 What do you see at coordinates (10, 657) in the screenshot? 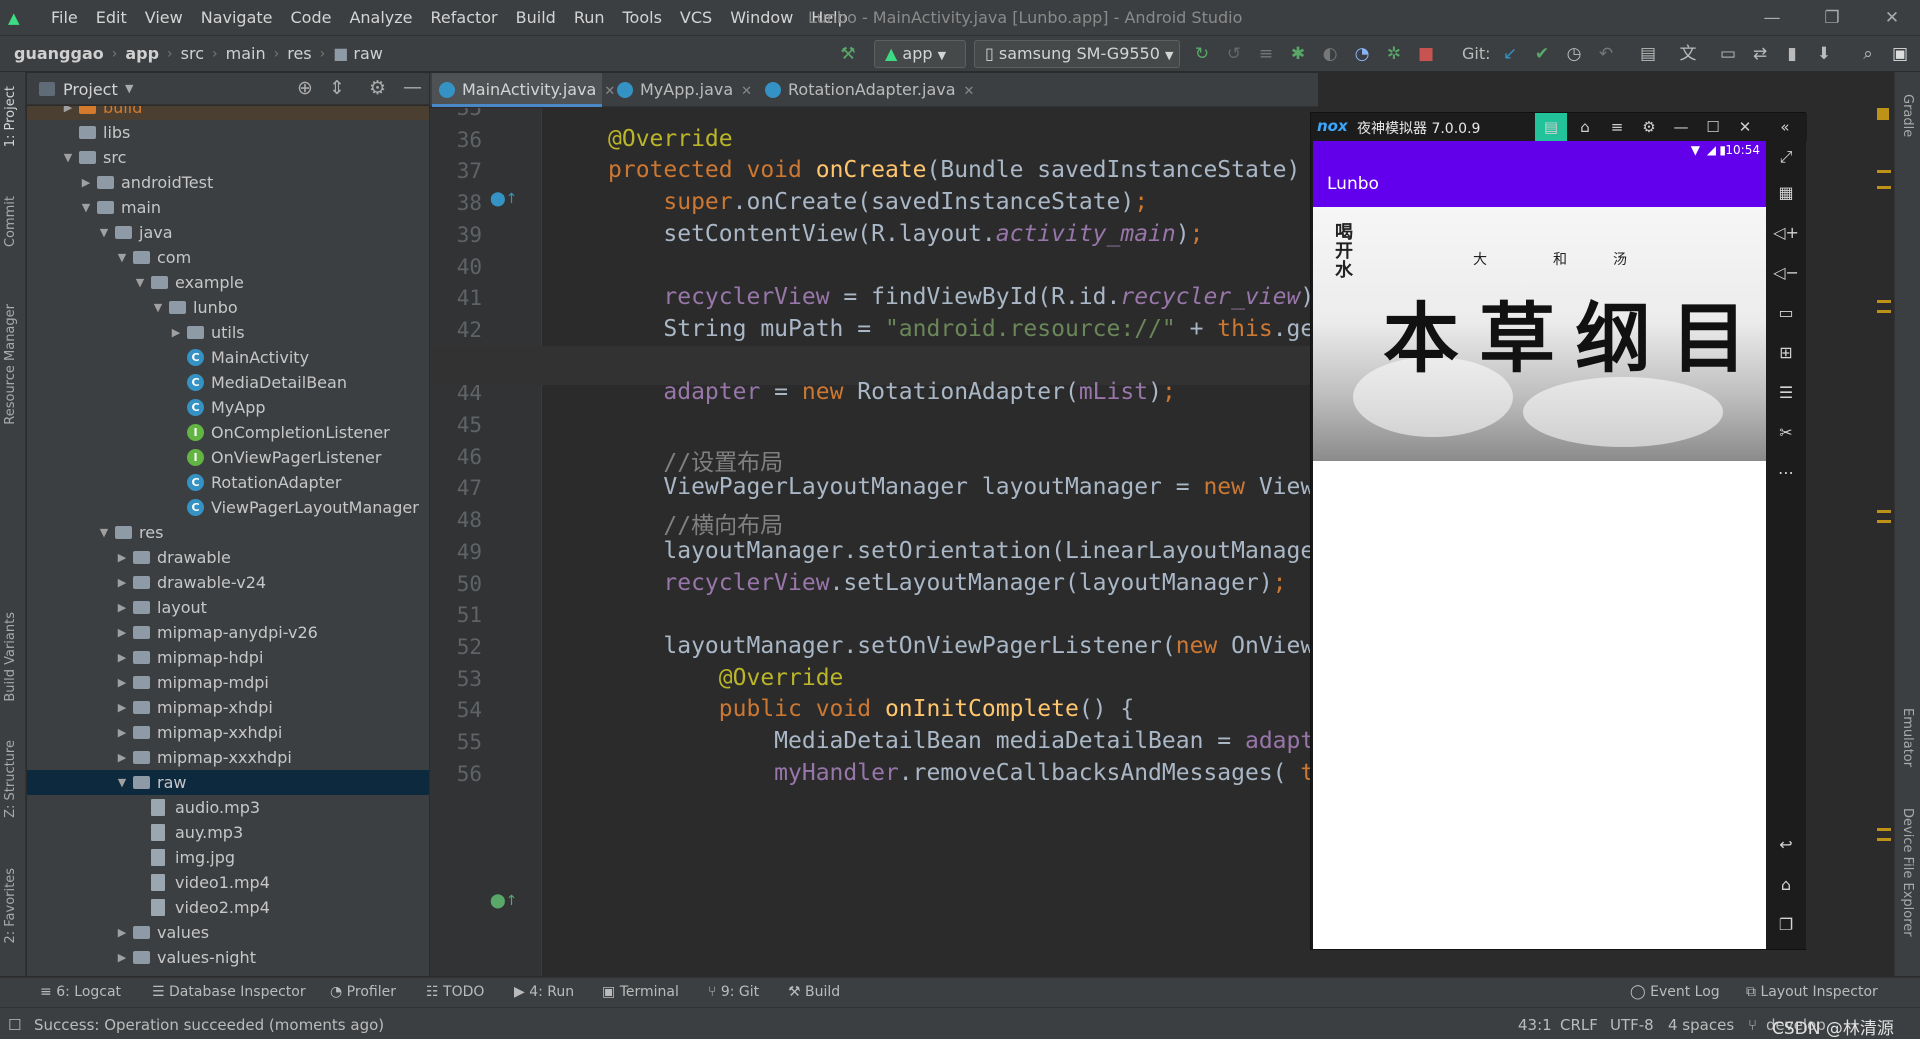
I see `tool-tab-build-variants: Build Variants` at bounding box center [10, 657].